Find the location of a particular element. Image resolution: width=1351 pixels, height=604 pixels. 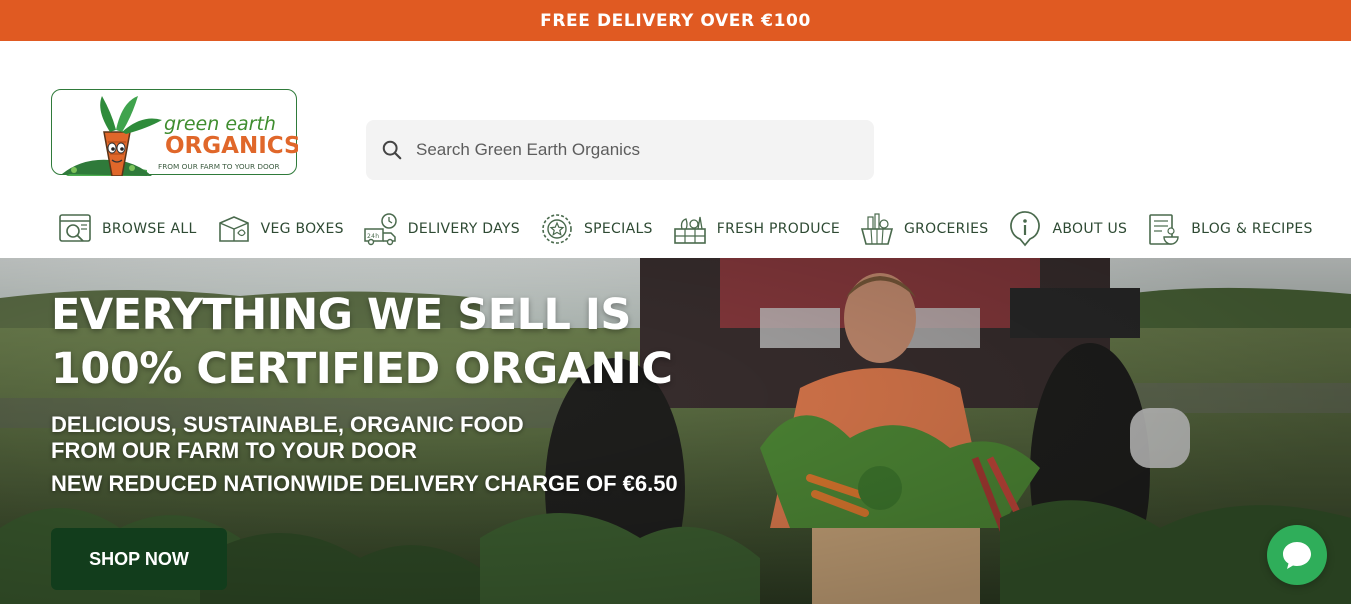

nav-label-fresh-produce: FRESH PRODUCE is located at coordinates (778, 229).